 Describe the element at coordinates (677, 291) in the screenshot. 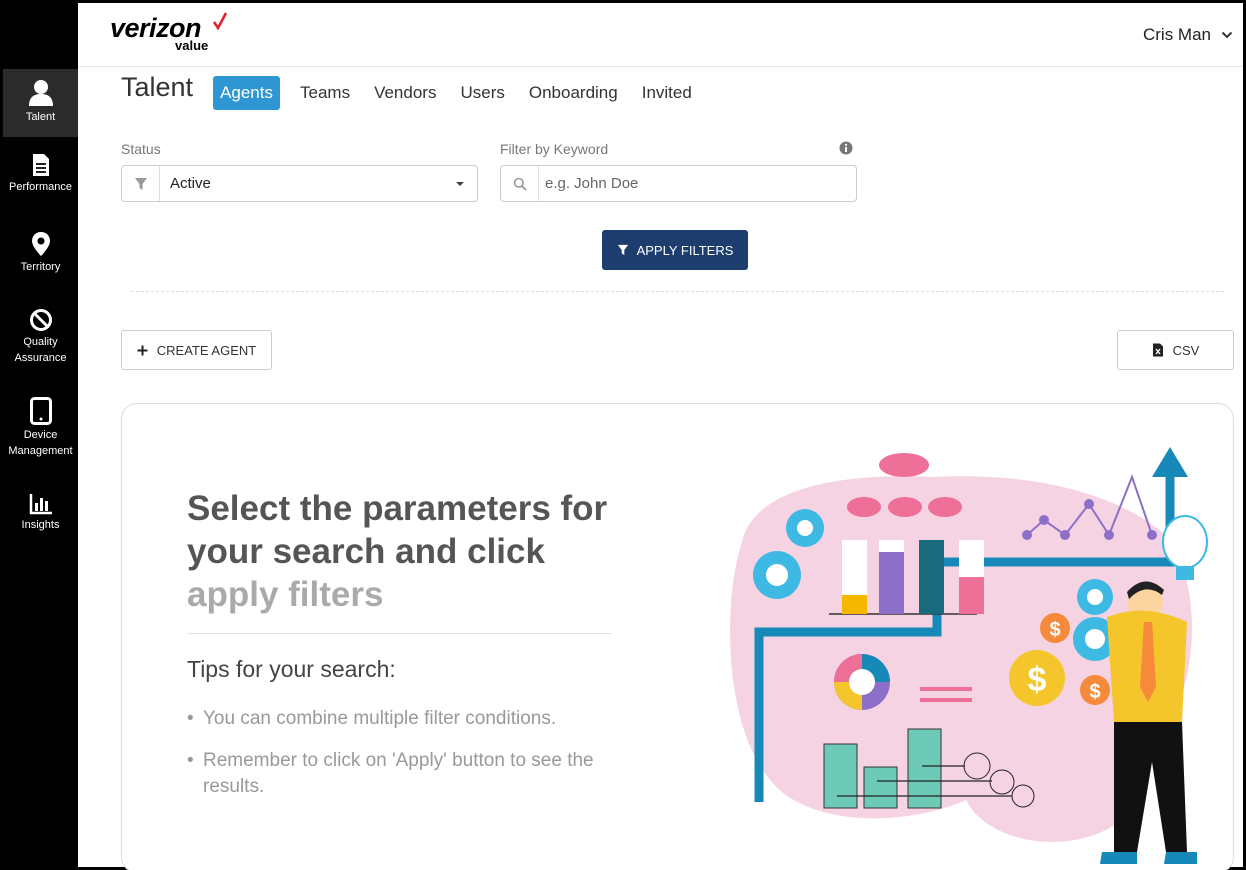

I see `section-divider` at that location.